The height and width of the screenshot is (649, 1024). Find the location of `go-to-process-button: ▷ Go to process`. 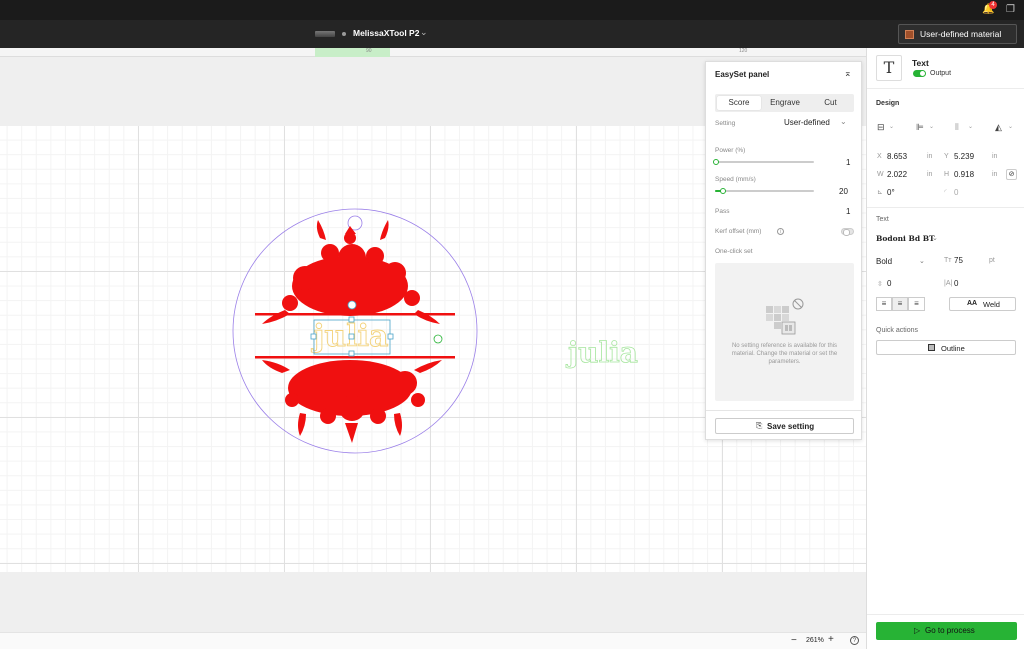

go-to-process-button: ▷ Go to process is located at coordinates (946, 631).